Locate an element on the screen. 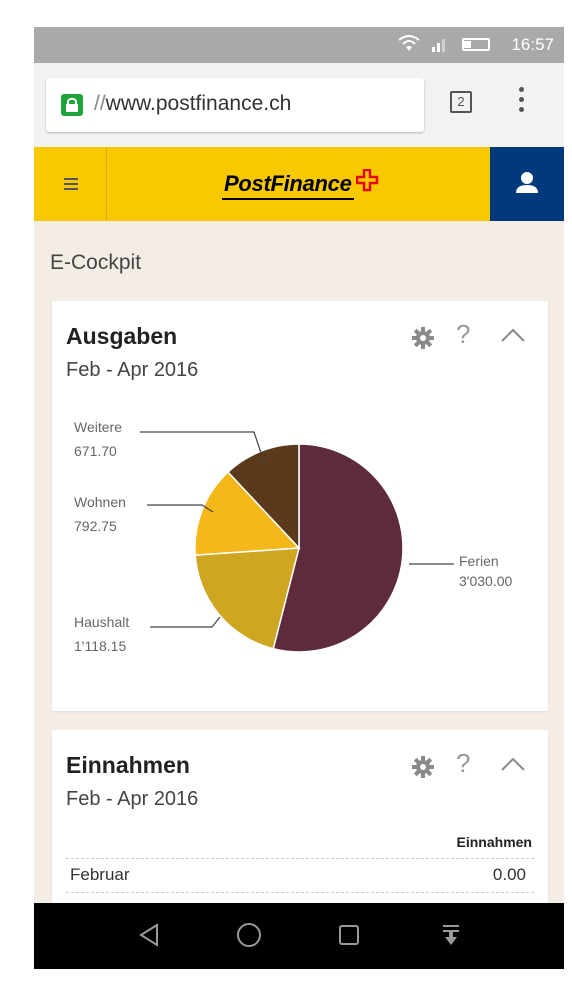  address-bar: //www.postfinance.ch is located at coordinates (235, 105).